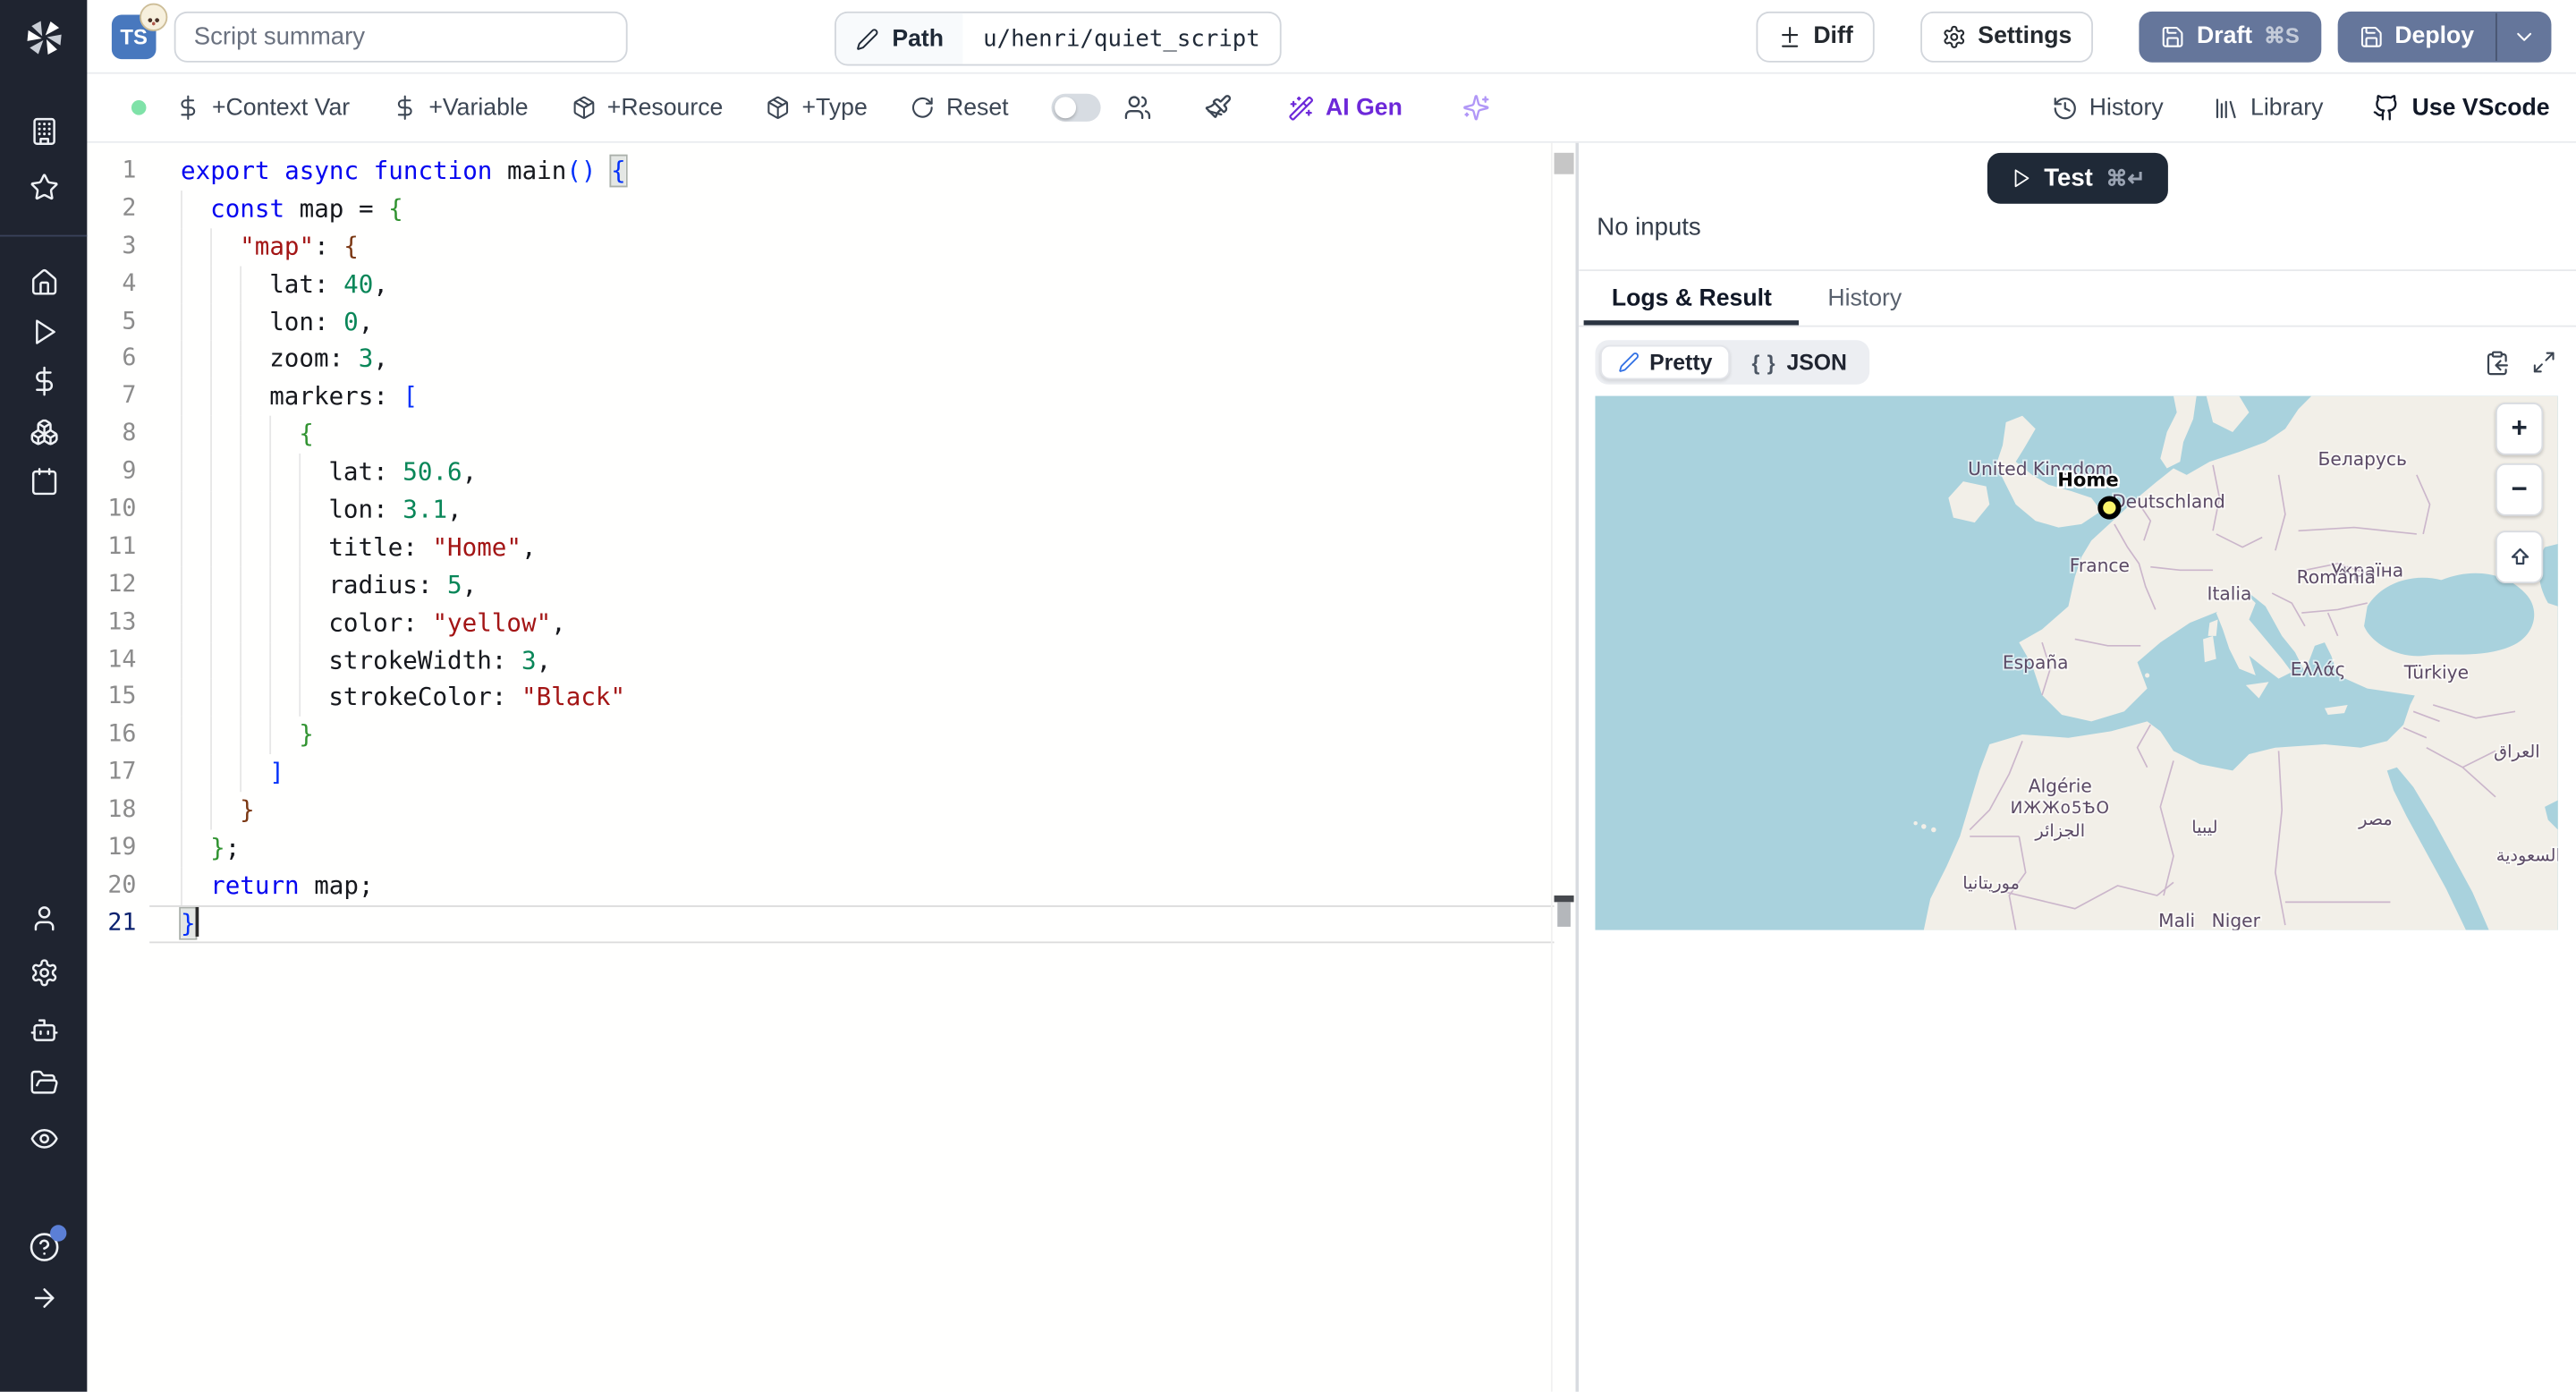  Describe the element at coordinates (43, 282) in the screenshot. I see `home-icon` at that location.